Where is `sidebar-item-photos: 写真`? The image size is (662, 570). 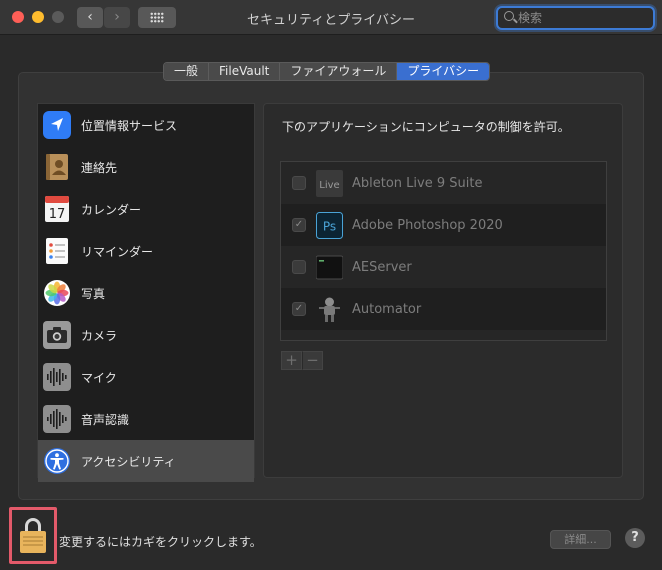
sidebar-item-photos: 写真 is located at coordinates (146, 293).